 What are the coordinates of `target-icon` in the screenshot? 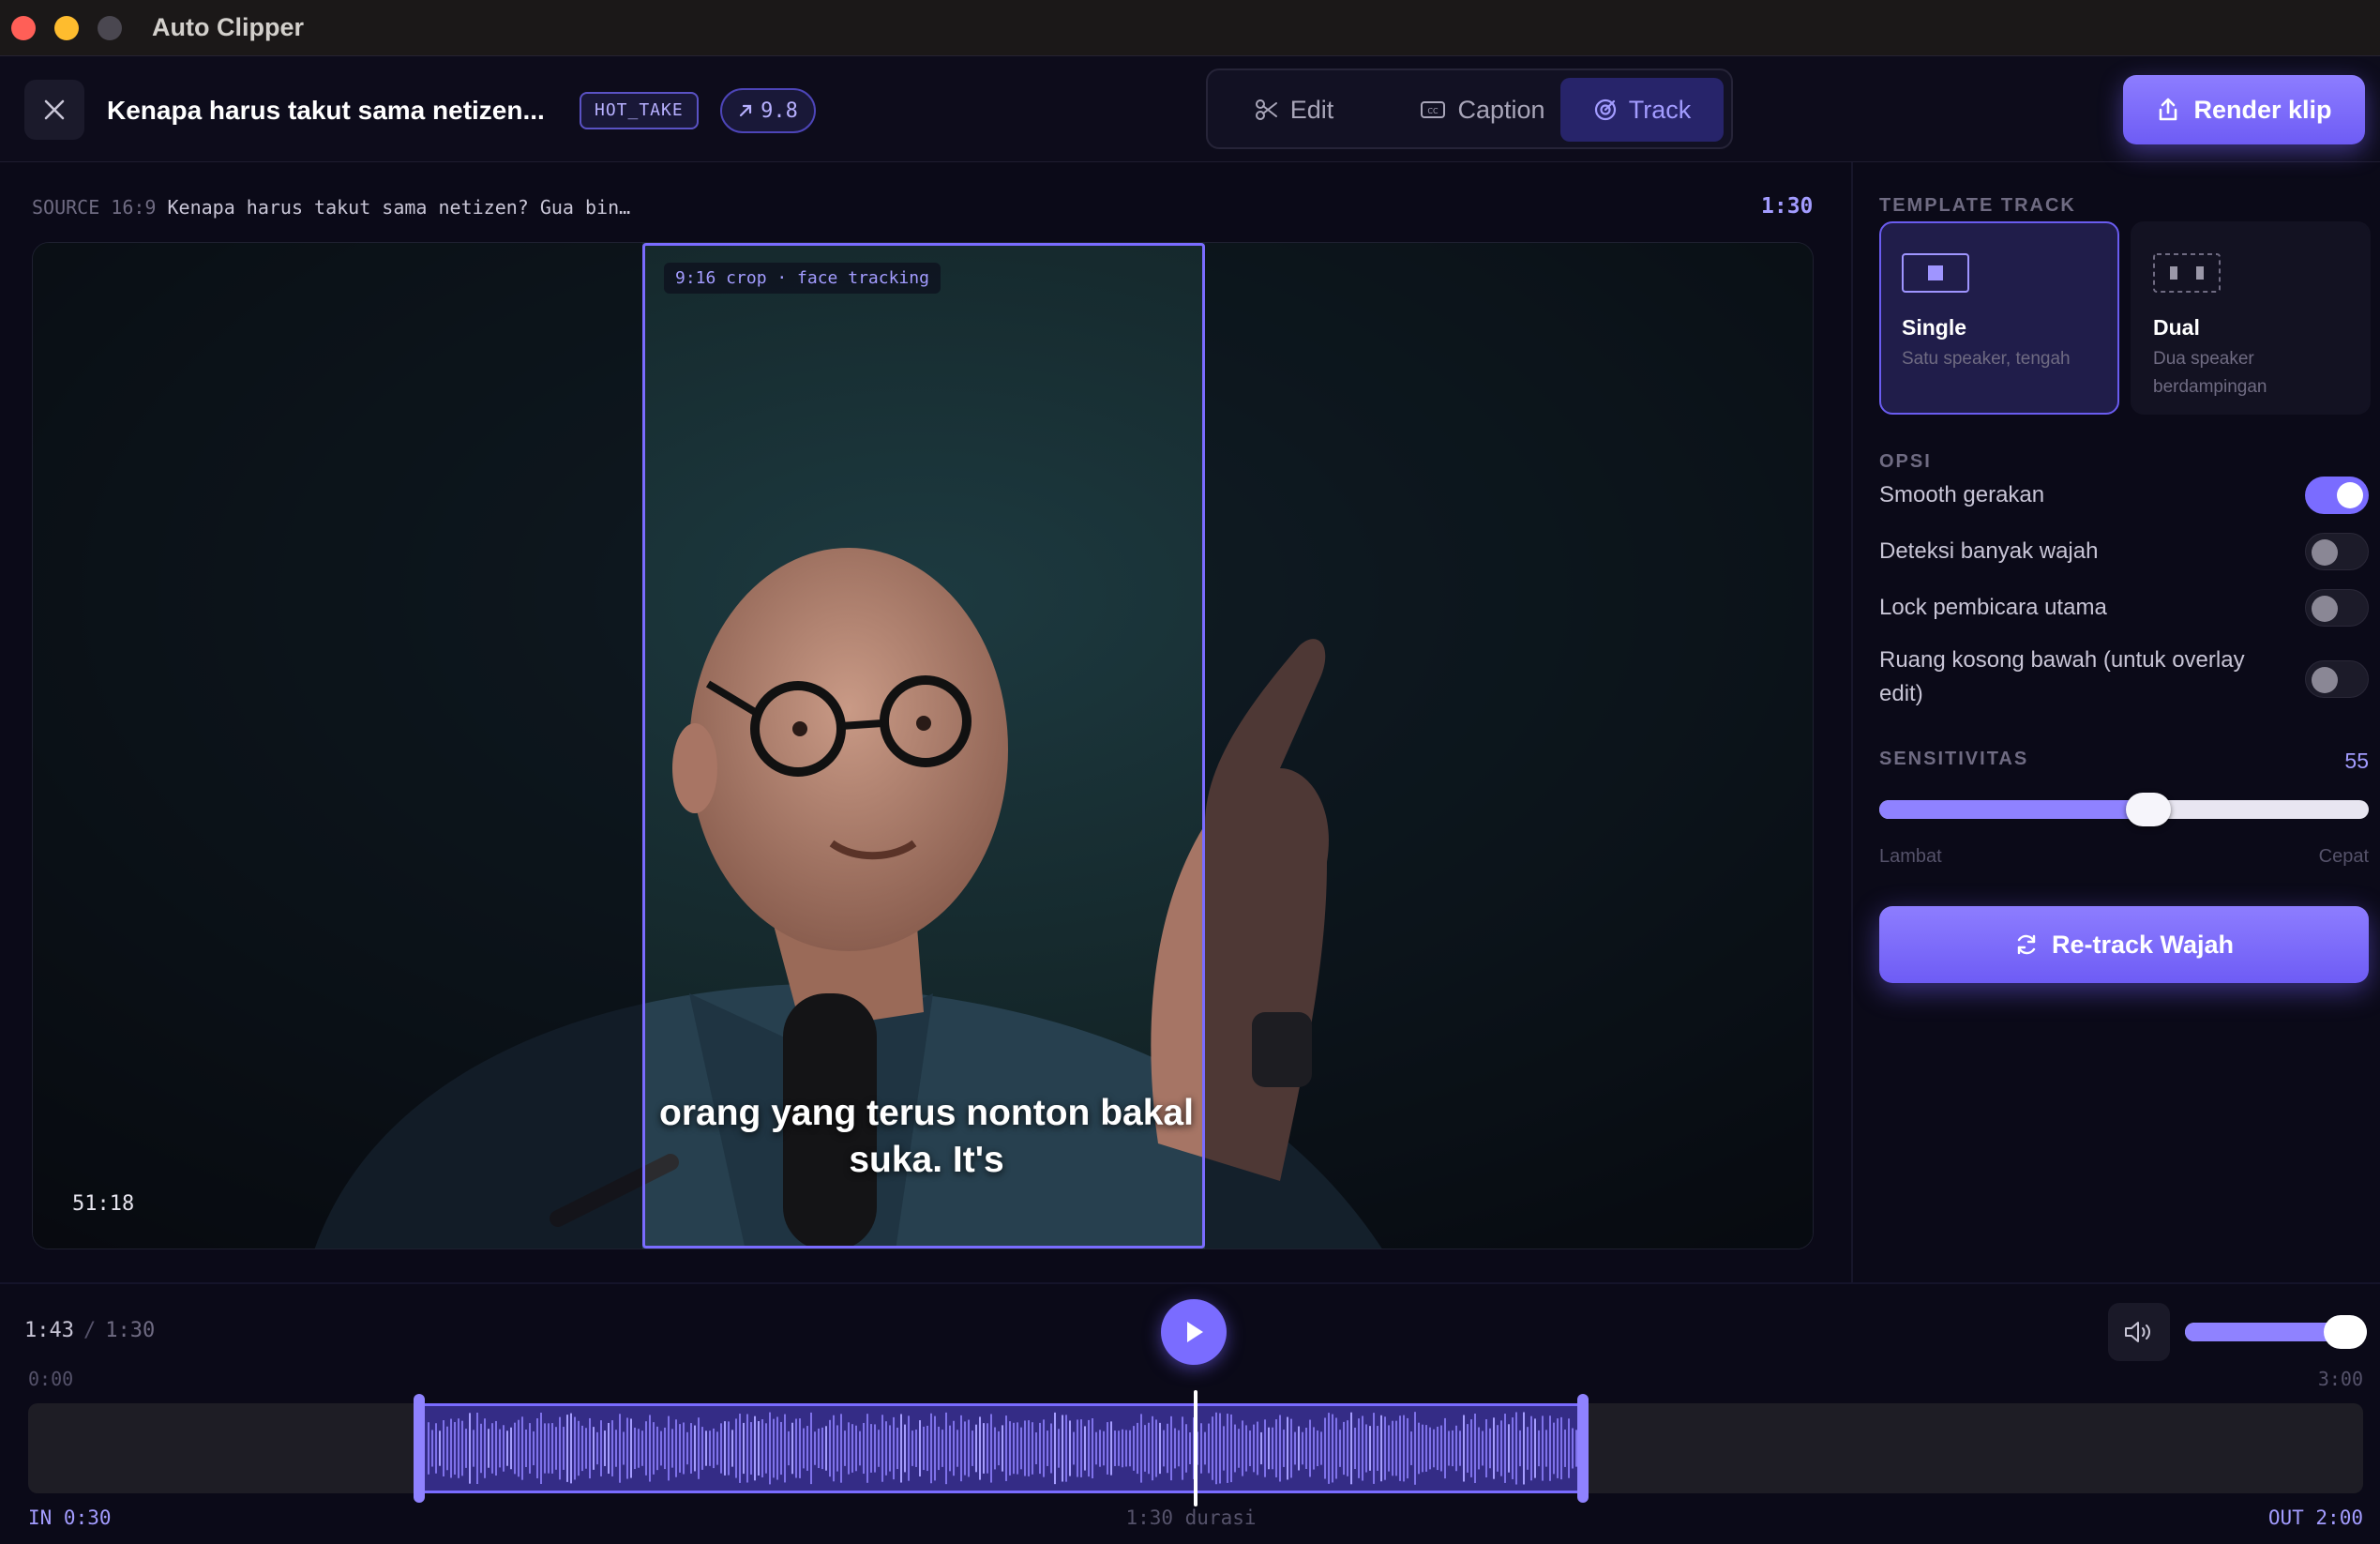 It's located at (1605, 109).